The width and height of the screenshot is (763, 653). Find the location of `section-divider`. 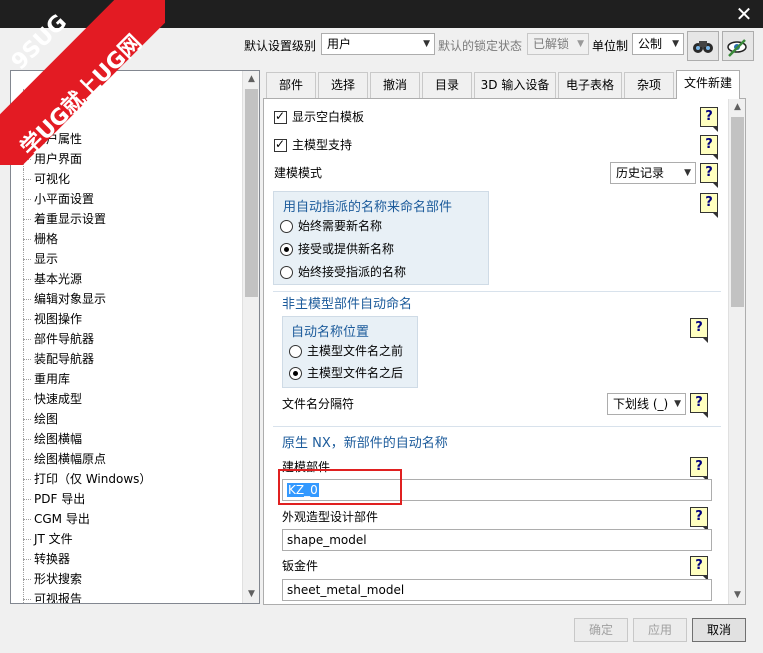

section-divider is located at coordinates (497, 426).